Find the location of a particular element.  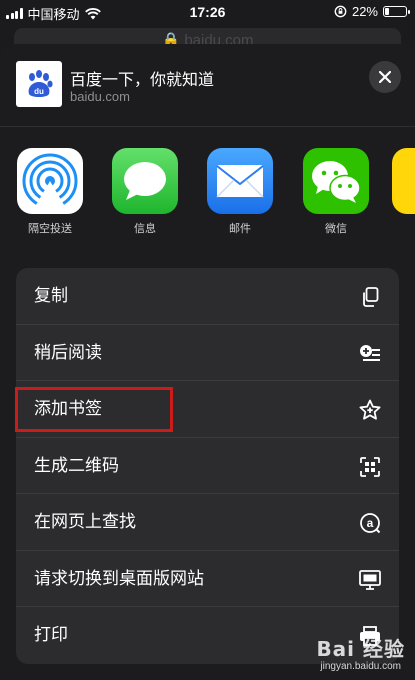

action-qr-code: 生成二维码 is located at coordinates (207, 466).